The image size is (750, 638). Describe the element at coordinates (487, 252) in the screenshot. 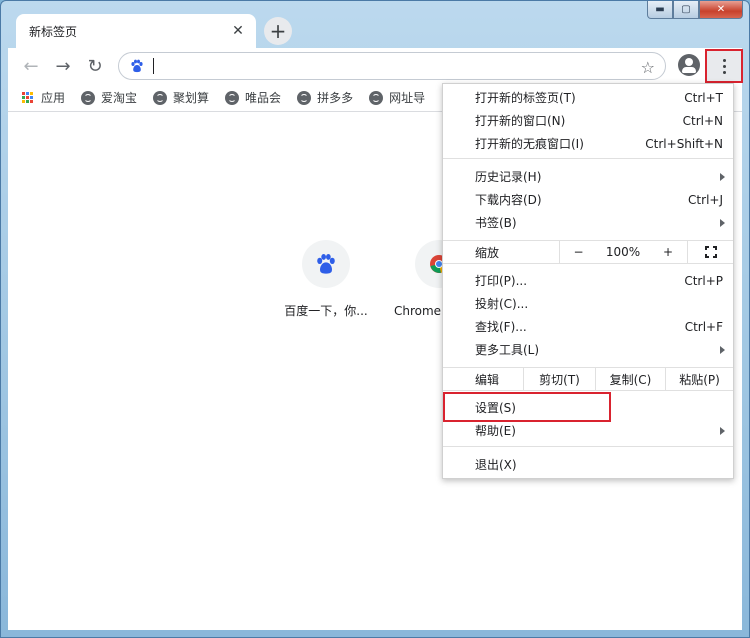

I see `zoom-label: 缩放` at that location.